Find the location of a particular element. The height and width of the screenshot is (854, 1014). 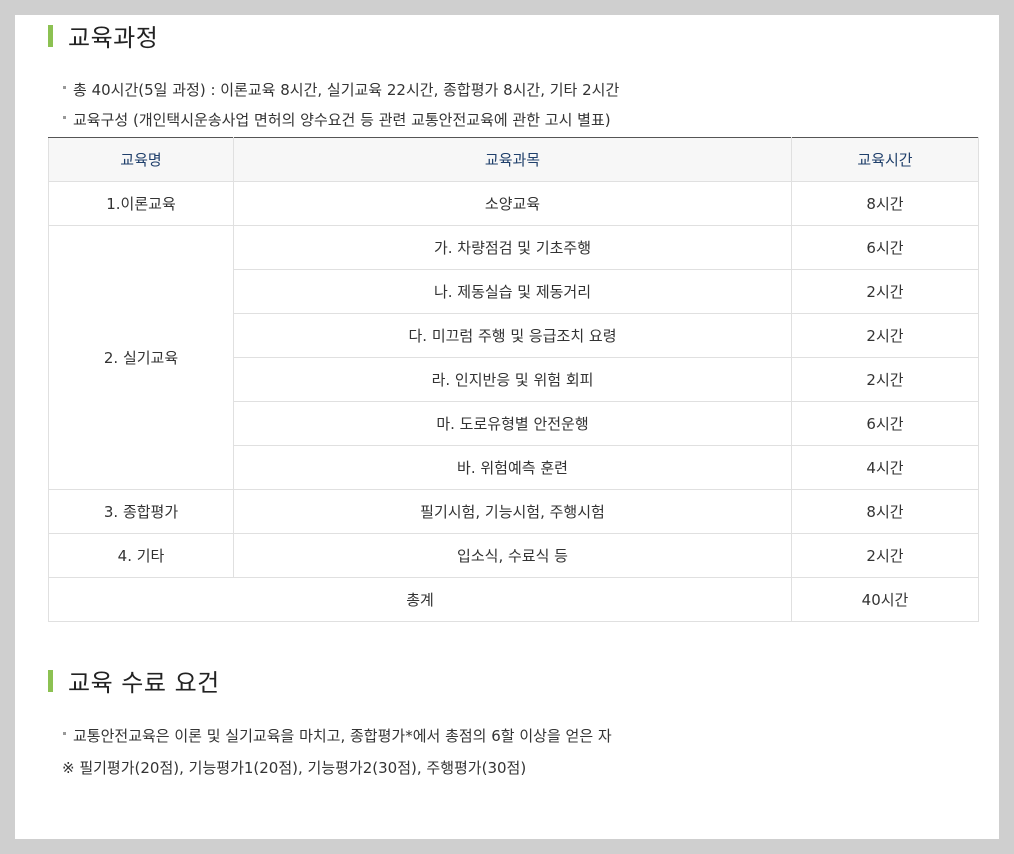

header-hours: 교육시간 is located at coordinates (885, 159).